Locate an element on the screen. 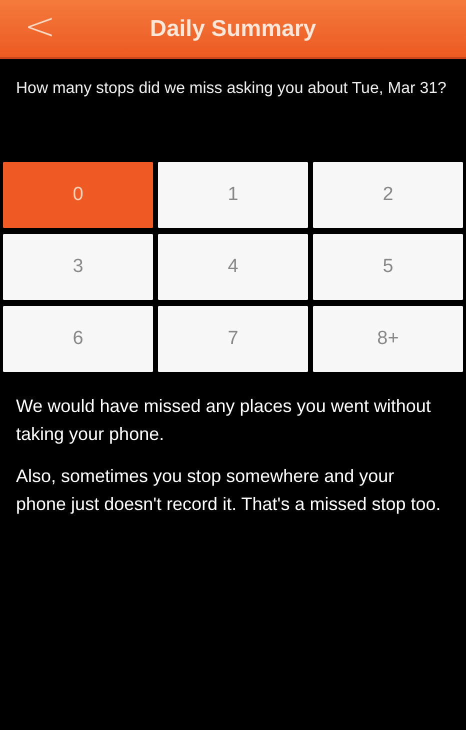 The width and height of the screenshot is (466, 730). count-option: 3 is located at coordinates (78, 267).